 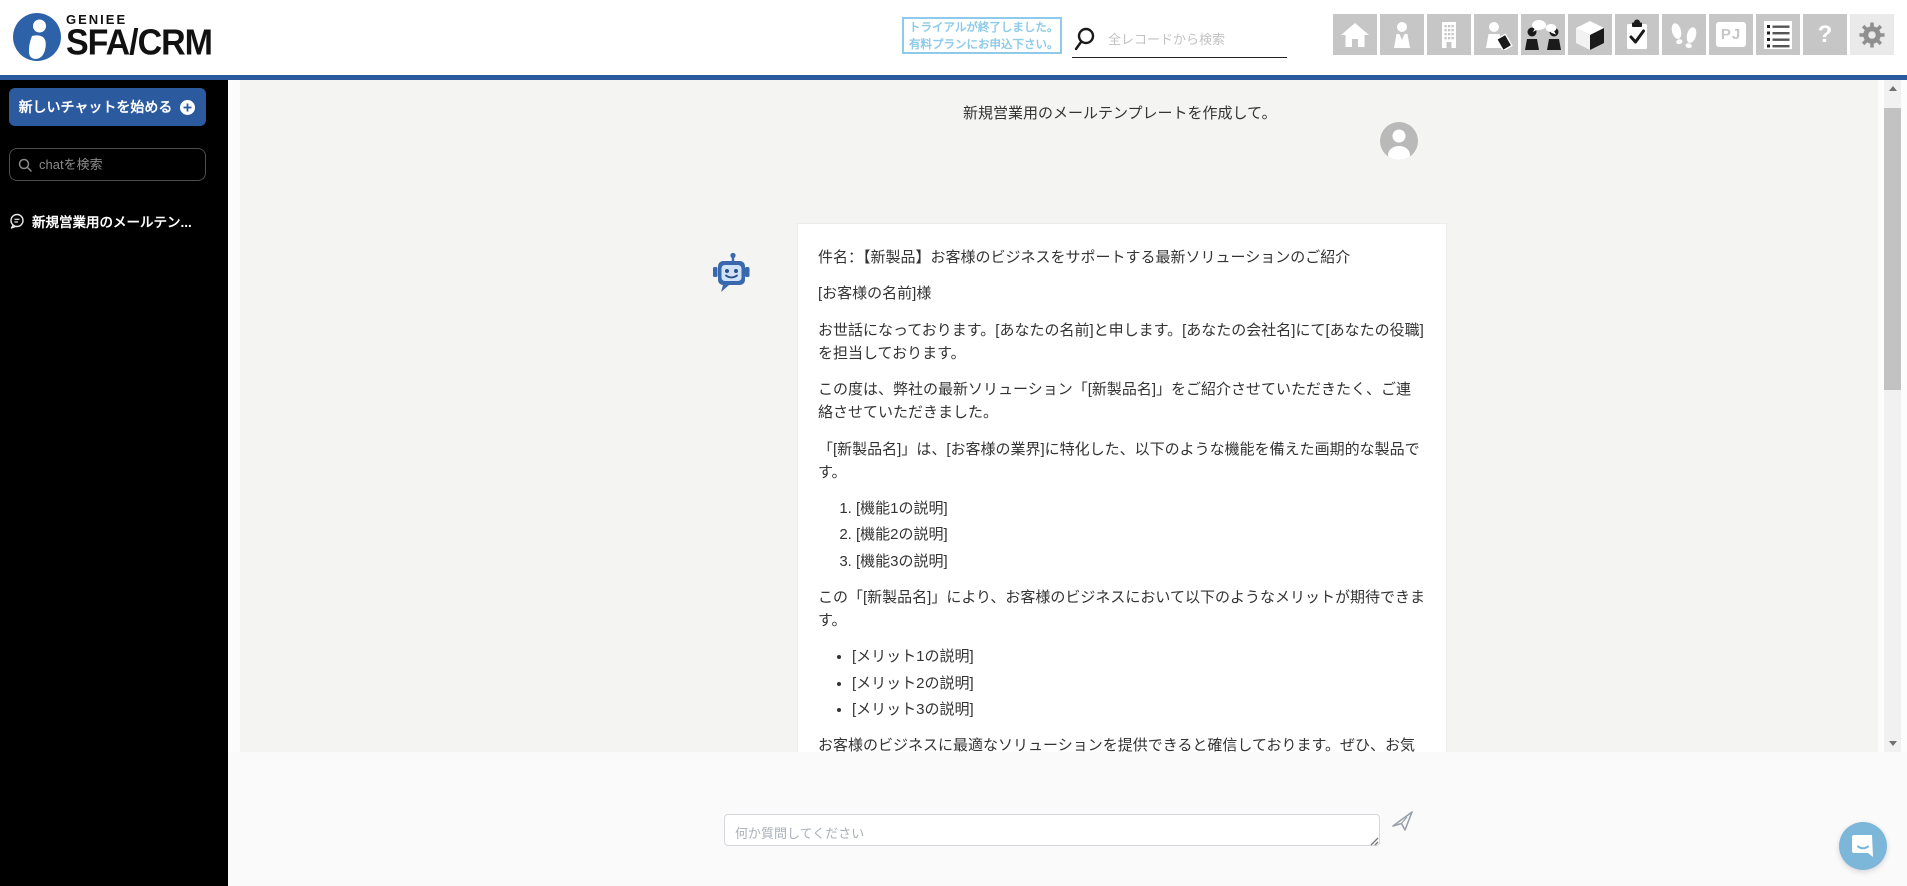 What do you see at coordinates (188, 107) in the screenshot?
I see `plus-circle-icon` at bounding box center [188, 107].